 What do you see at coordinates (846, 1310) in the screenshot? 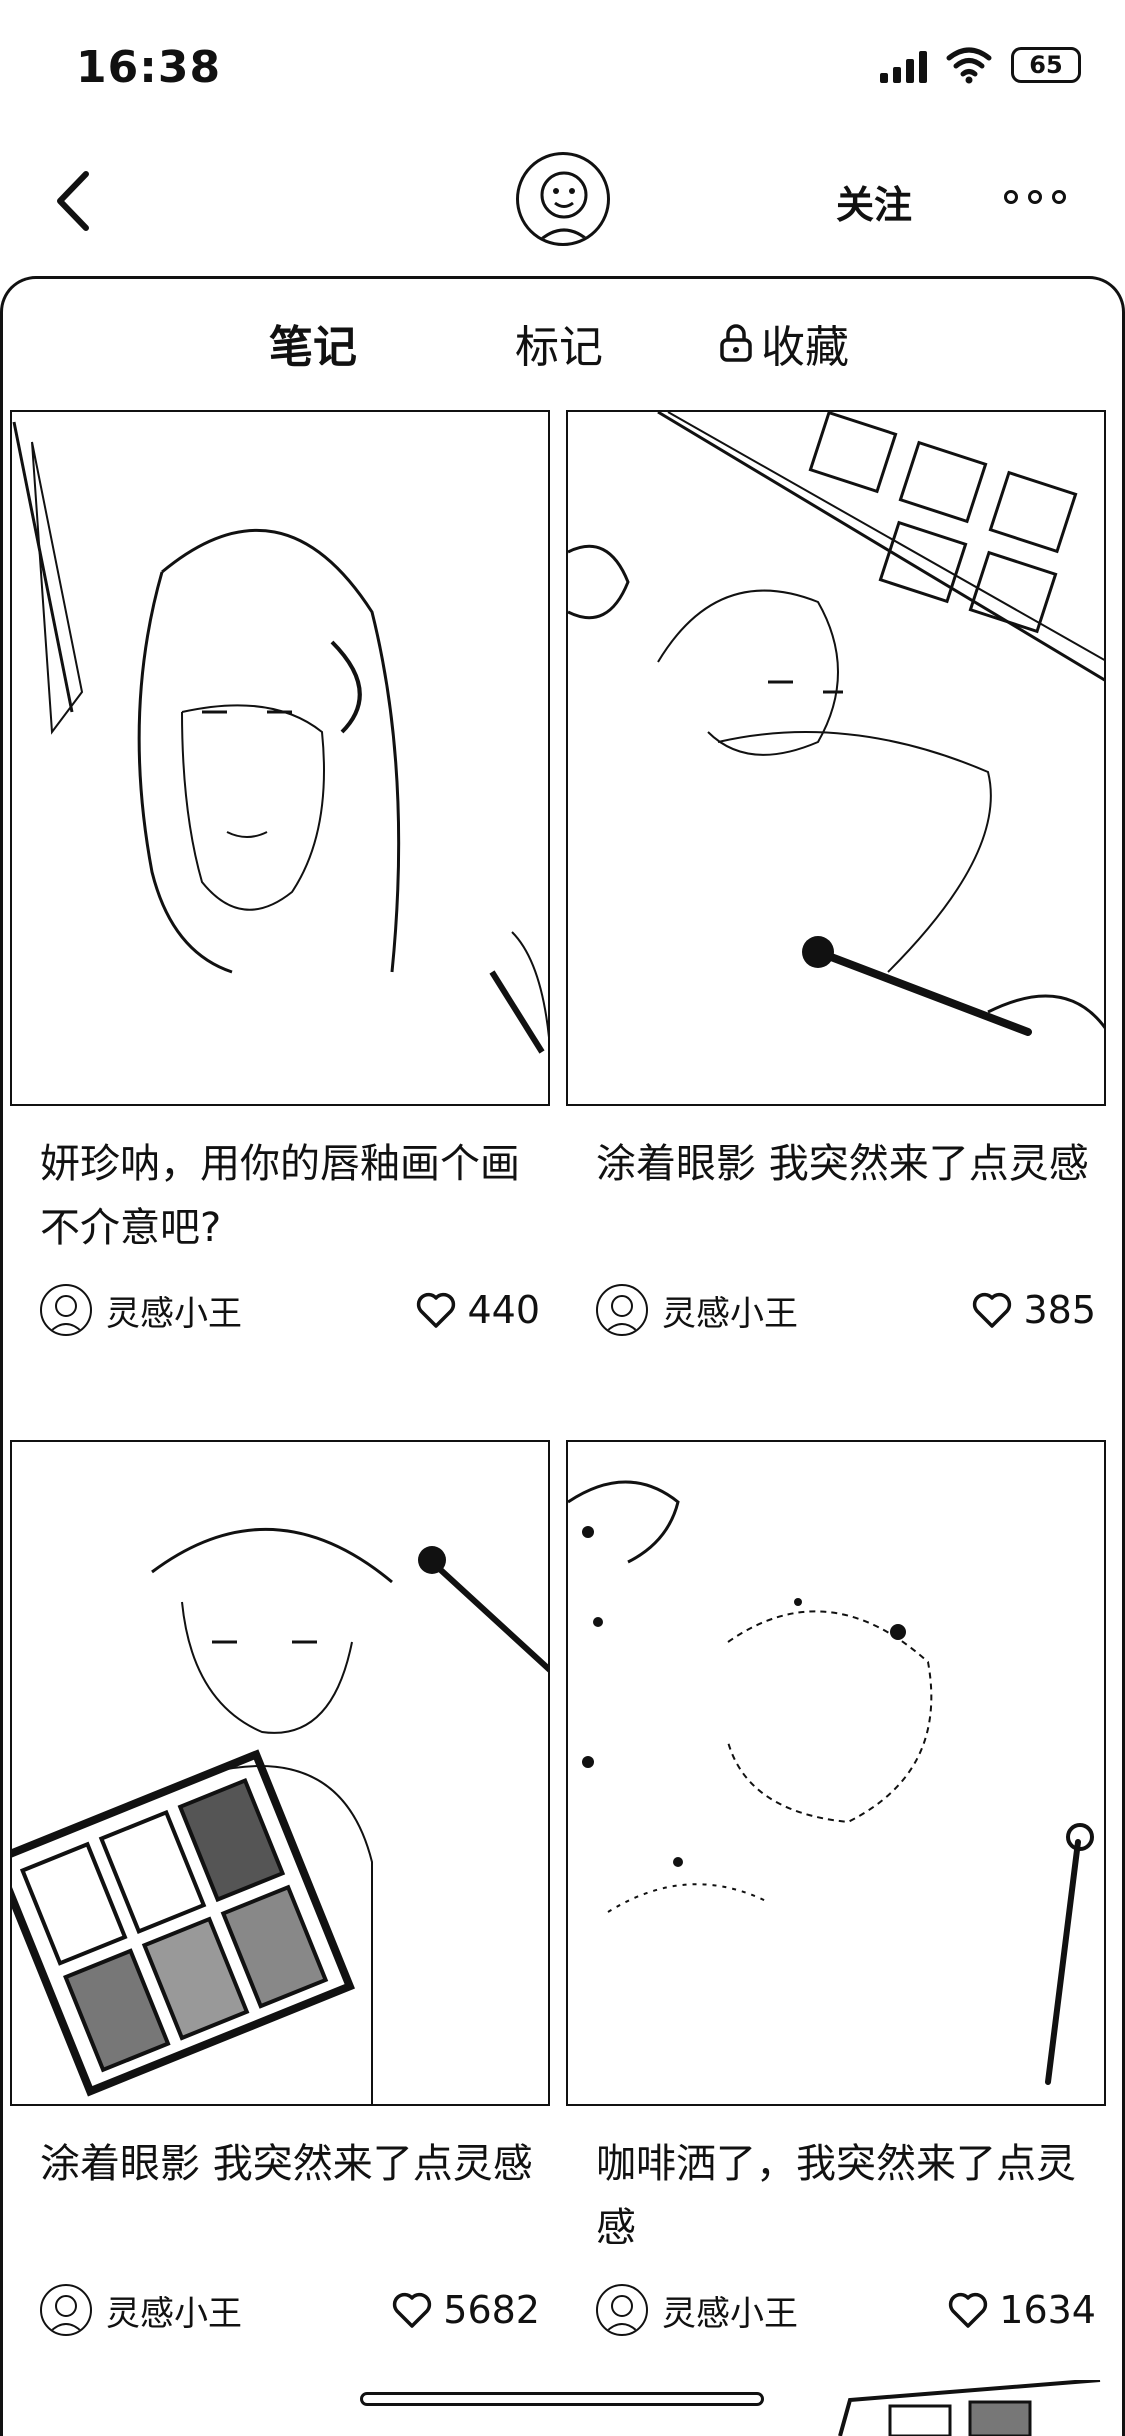
I see `note-meta: 灵感小王 385` at bounding box center [846, 1310].